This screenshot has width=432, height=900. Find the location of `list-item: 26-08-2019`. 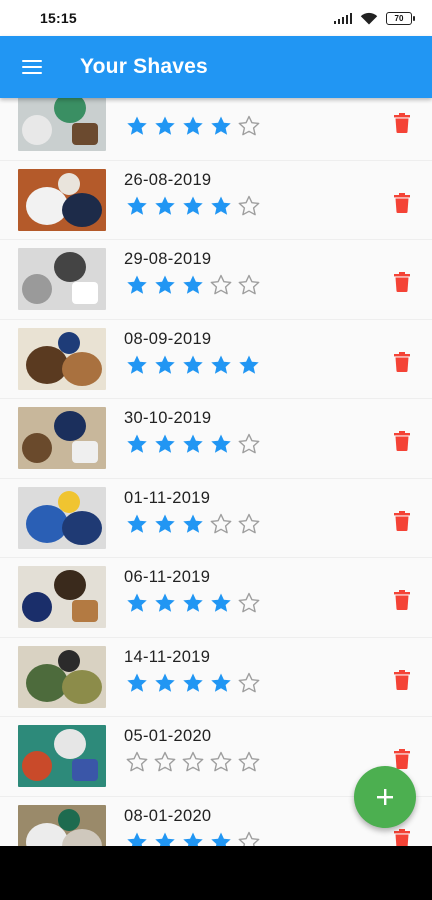

list-item: 26-08-2019 is located at coordinates (216, 200).